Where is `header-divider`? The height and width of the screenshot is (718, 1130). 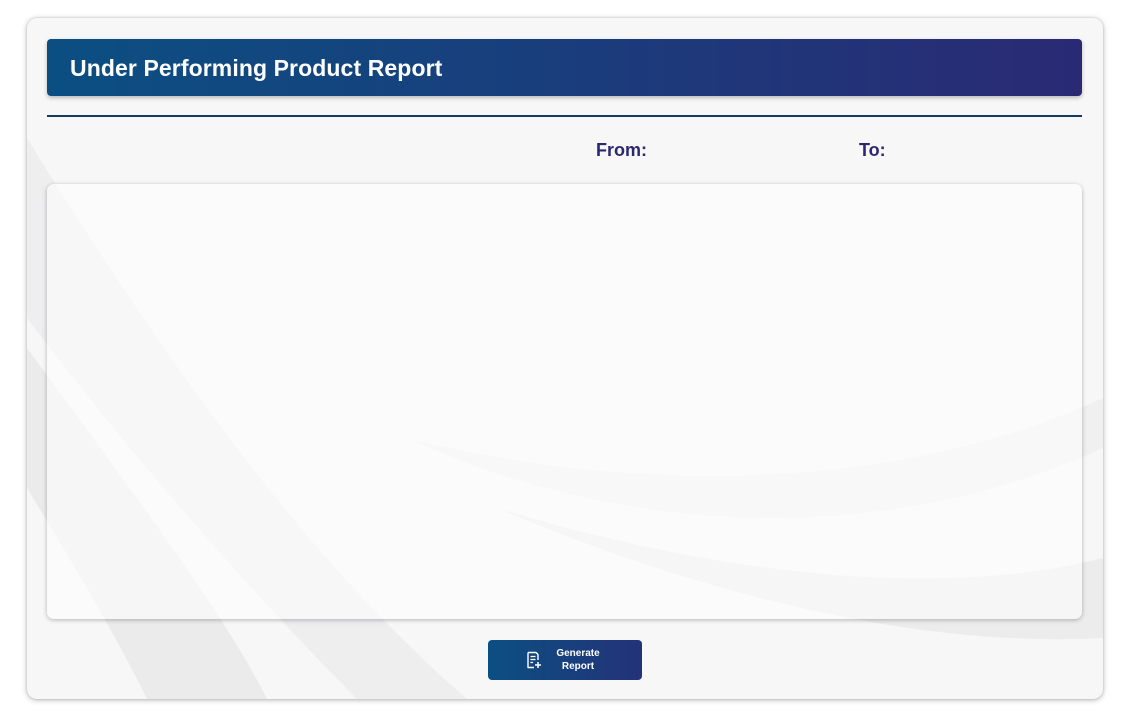
header-divider is located at coordinates (564, 116).